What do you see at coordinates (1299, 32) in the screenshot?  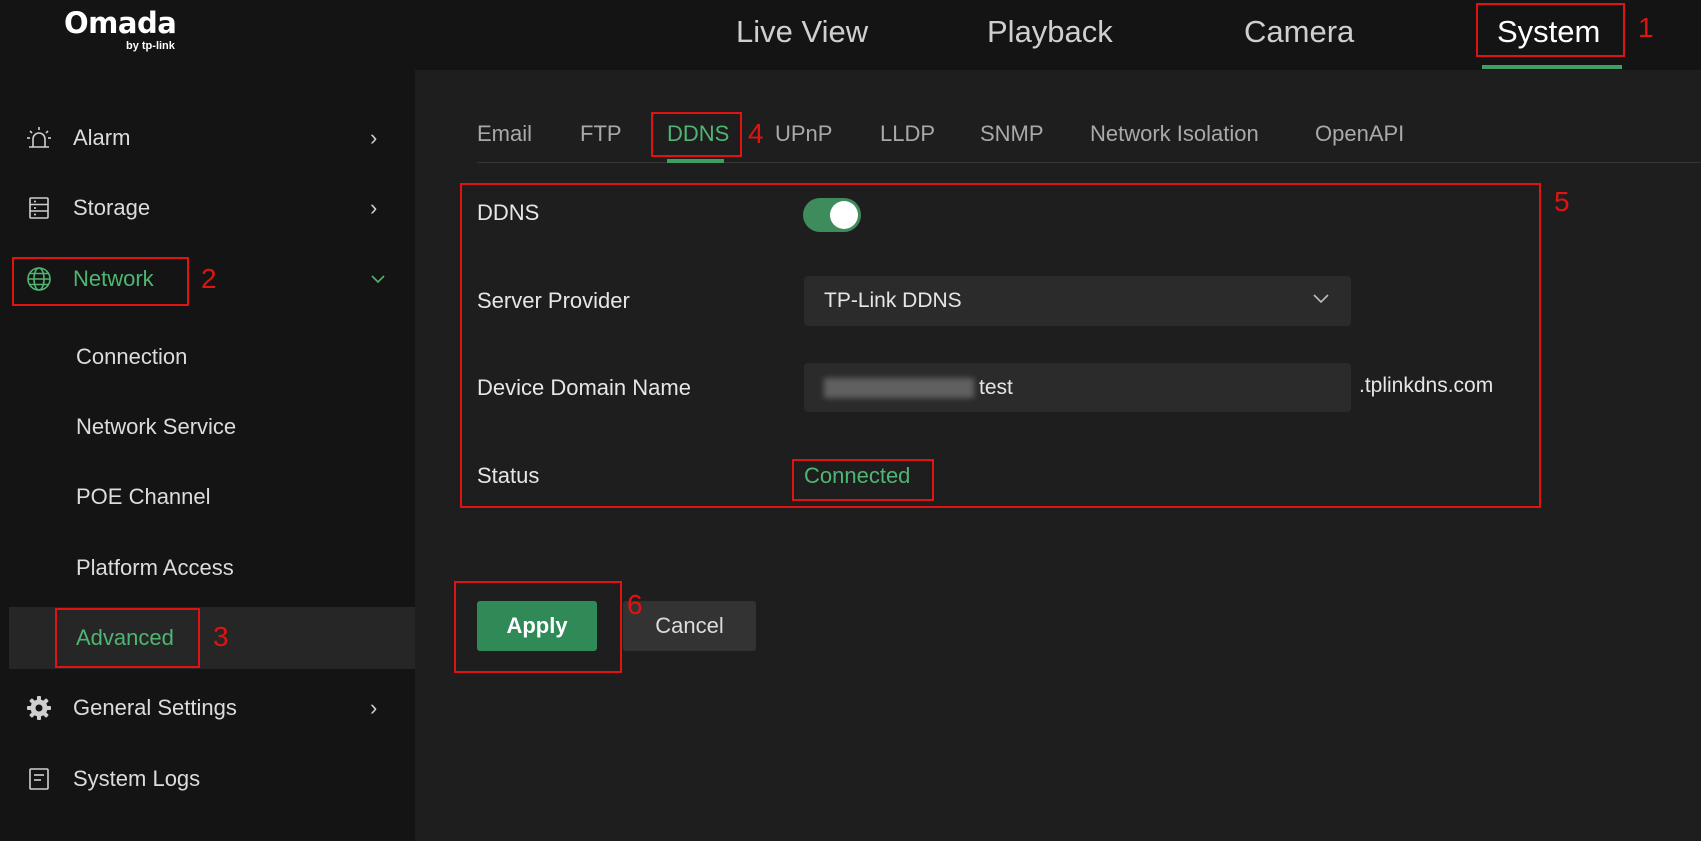 I see `nav-camera: Camera` at bounding box center [1299, 32].